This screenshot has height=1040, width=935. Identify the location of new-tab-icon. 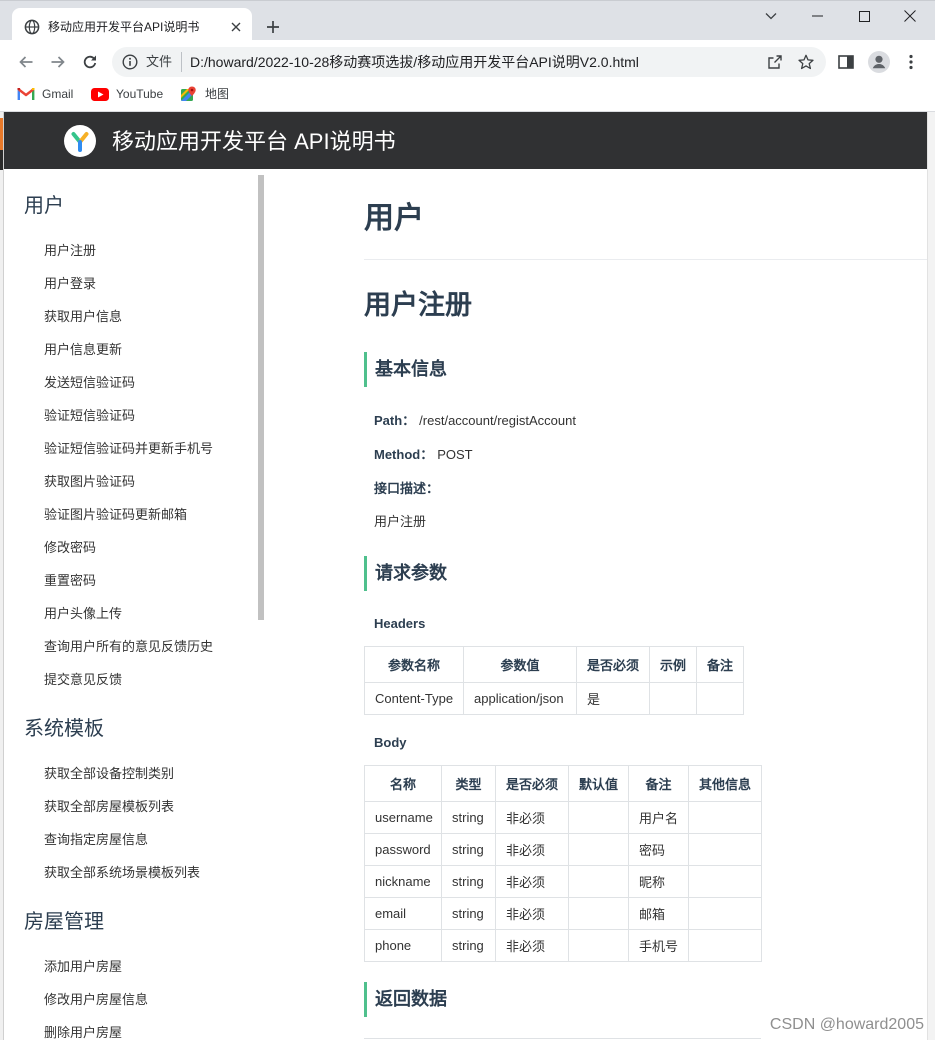
(273, 27).